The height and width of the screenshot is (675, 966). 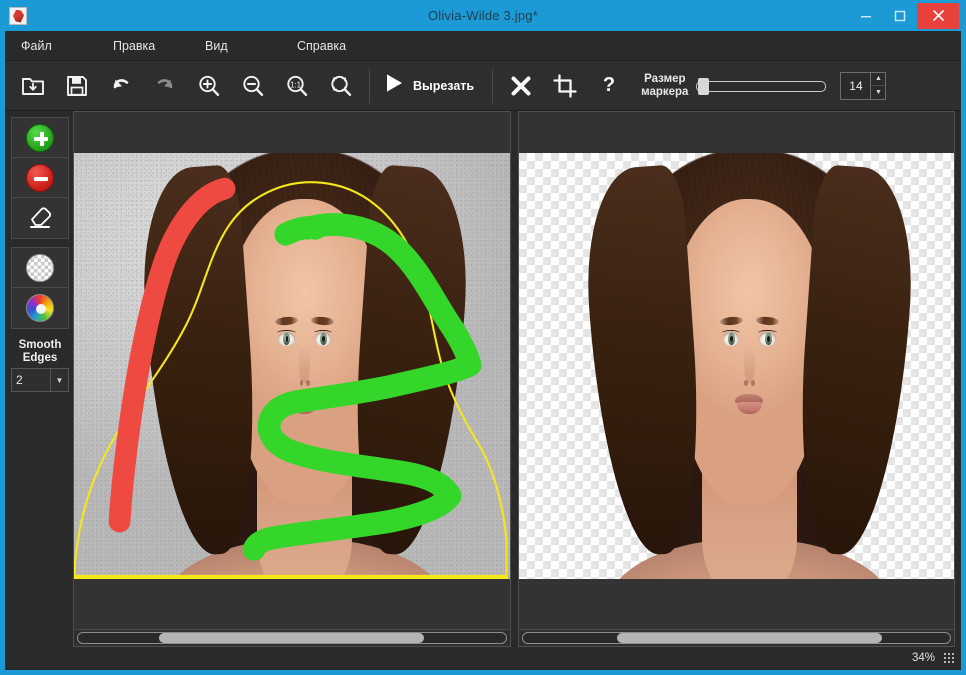 What do you see at coordinates (305, 407) in the screenshot?
I see `lower-lip` at bounding box center [305, 407].